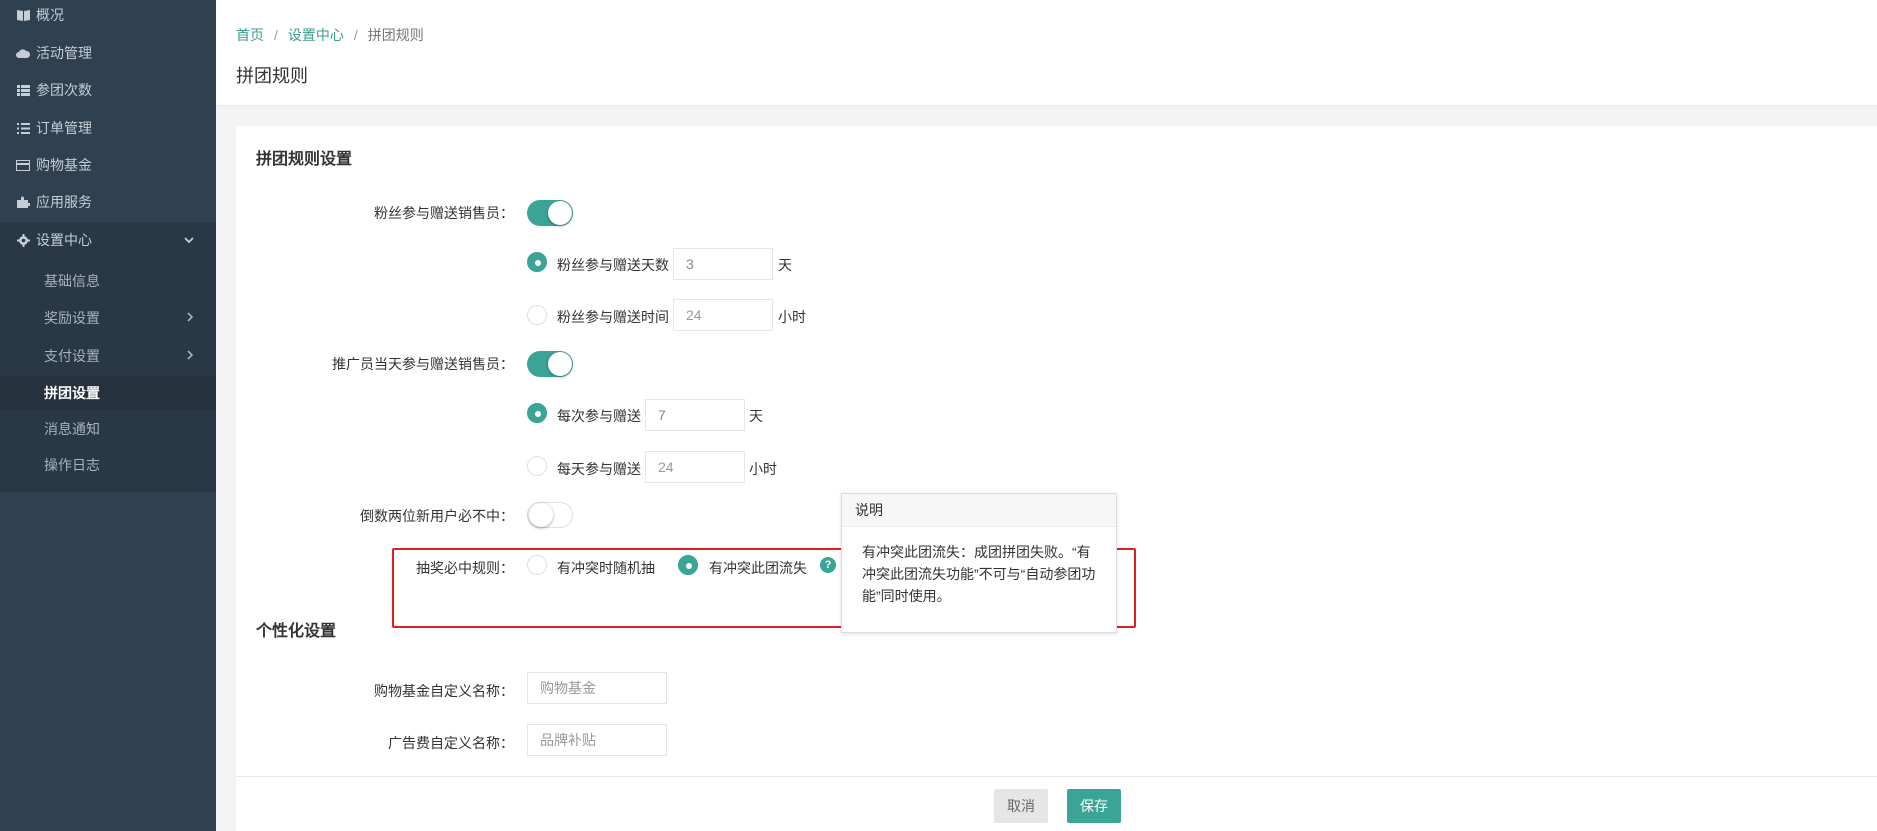 This screenshot has width=1877, height=831. I want to click on save-button: 保存, so click(1094, 806).